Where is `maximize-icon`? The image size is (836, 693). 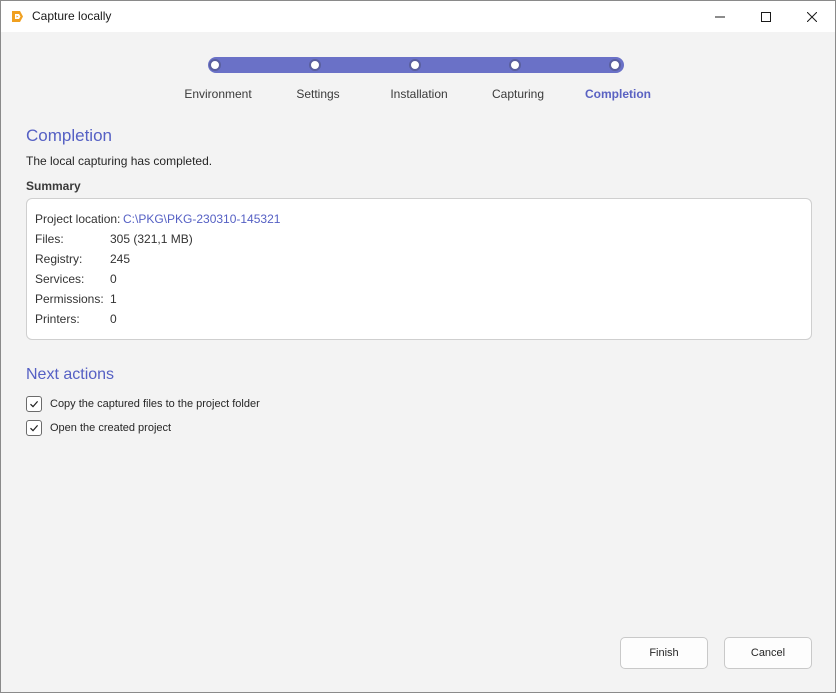 maximize-icon is located at coordinates (766, 16).